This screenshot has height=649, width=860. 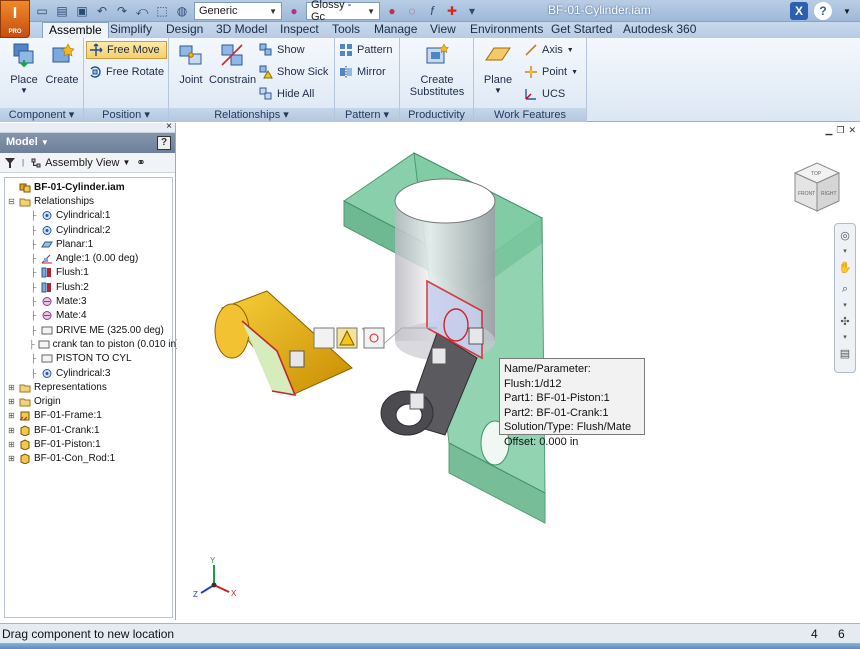 I want to click on tree-item: ├ Flush:1, so click(x=89, y=273).